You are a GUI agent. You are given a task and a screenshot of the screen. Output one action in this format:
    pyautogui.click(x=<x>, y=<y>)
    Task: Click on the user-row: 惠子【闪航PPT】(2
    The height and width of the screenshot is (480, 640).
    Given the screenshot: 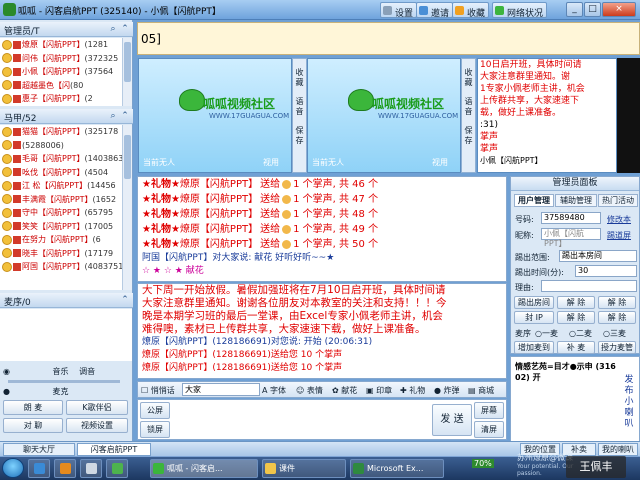 What is the action you would take?
    pyautogui.click(x=61, y=99)
    